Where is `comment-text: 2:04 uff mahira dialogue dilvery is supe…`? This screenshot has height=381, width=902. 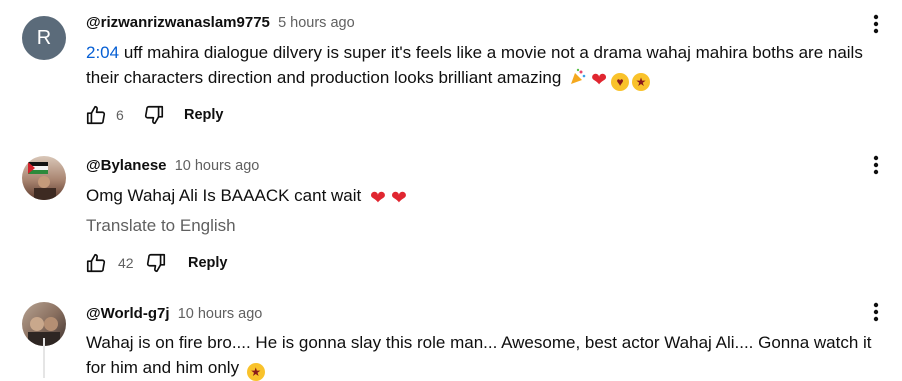 comment-text: 2:04 uff mahira dialogue dilvery is supe… is located at coordinates (474, 67).